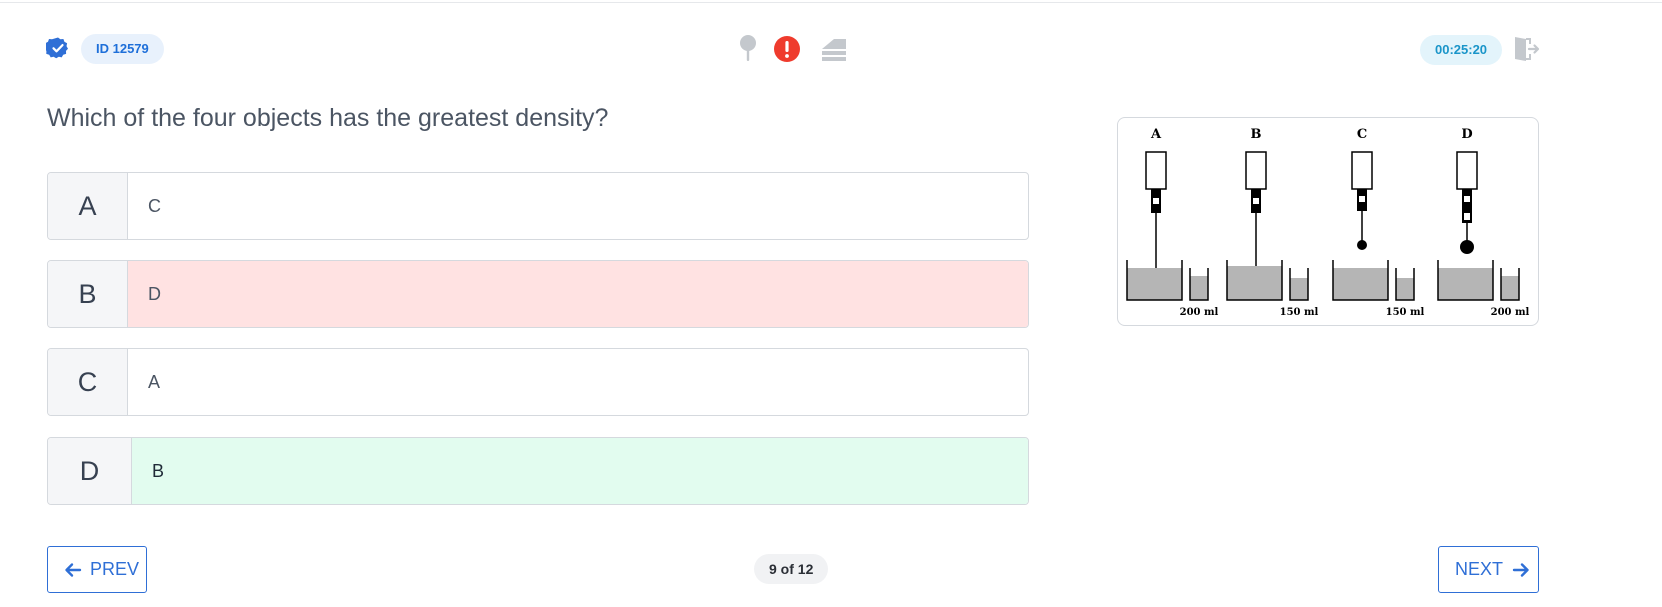 This screenshot has height=607, width=1662. Describe the element at coordinates (578, 294) in the screenshot. I see `option-text: D` at that location.